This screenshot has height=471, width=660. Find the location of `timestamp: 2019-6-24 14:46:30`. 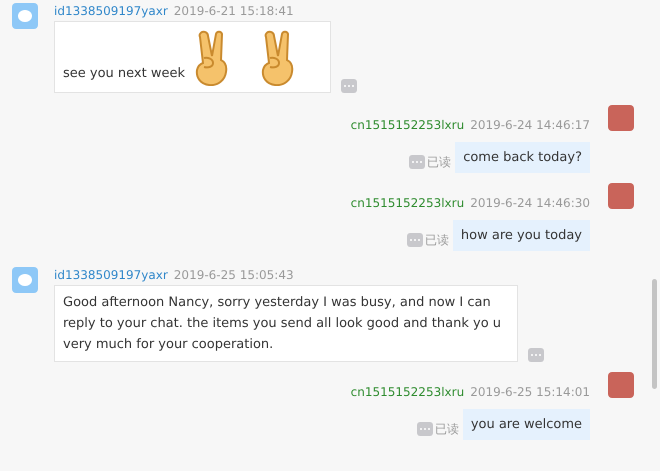

timestamp: 2019-6-24 14:46:30 is located at coordinates (530, 203).